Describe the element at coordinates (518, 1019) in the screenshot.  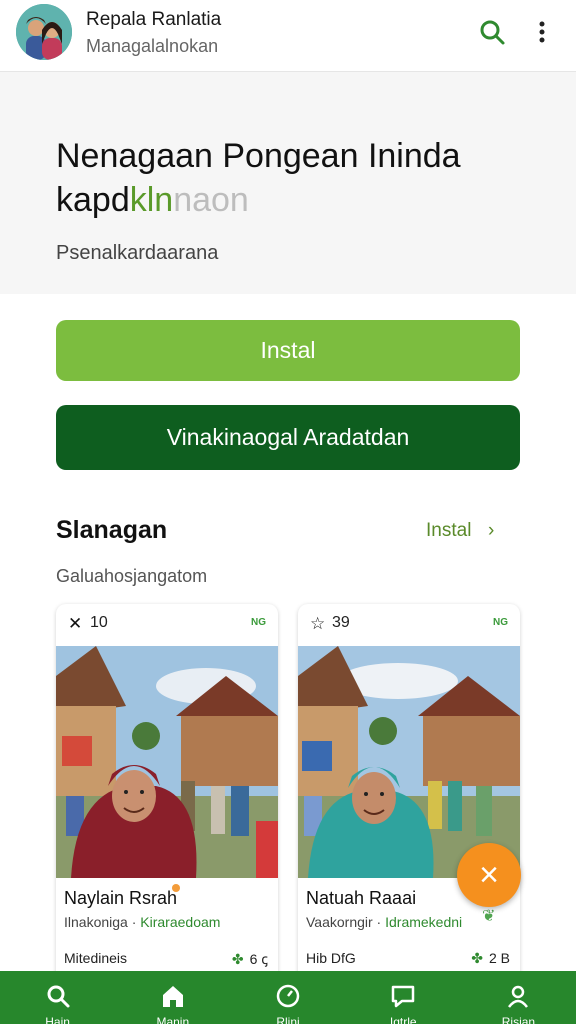
I see `nav-label: Risian` at that location.